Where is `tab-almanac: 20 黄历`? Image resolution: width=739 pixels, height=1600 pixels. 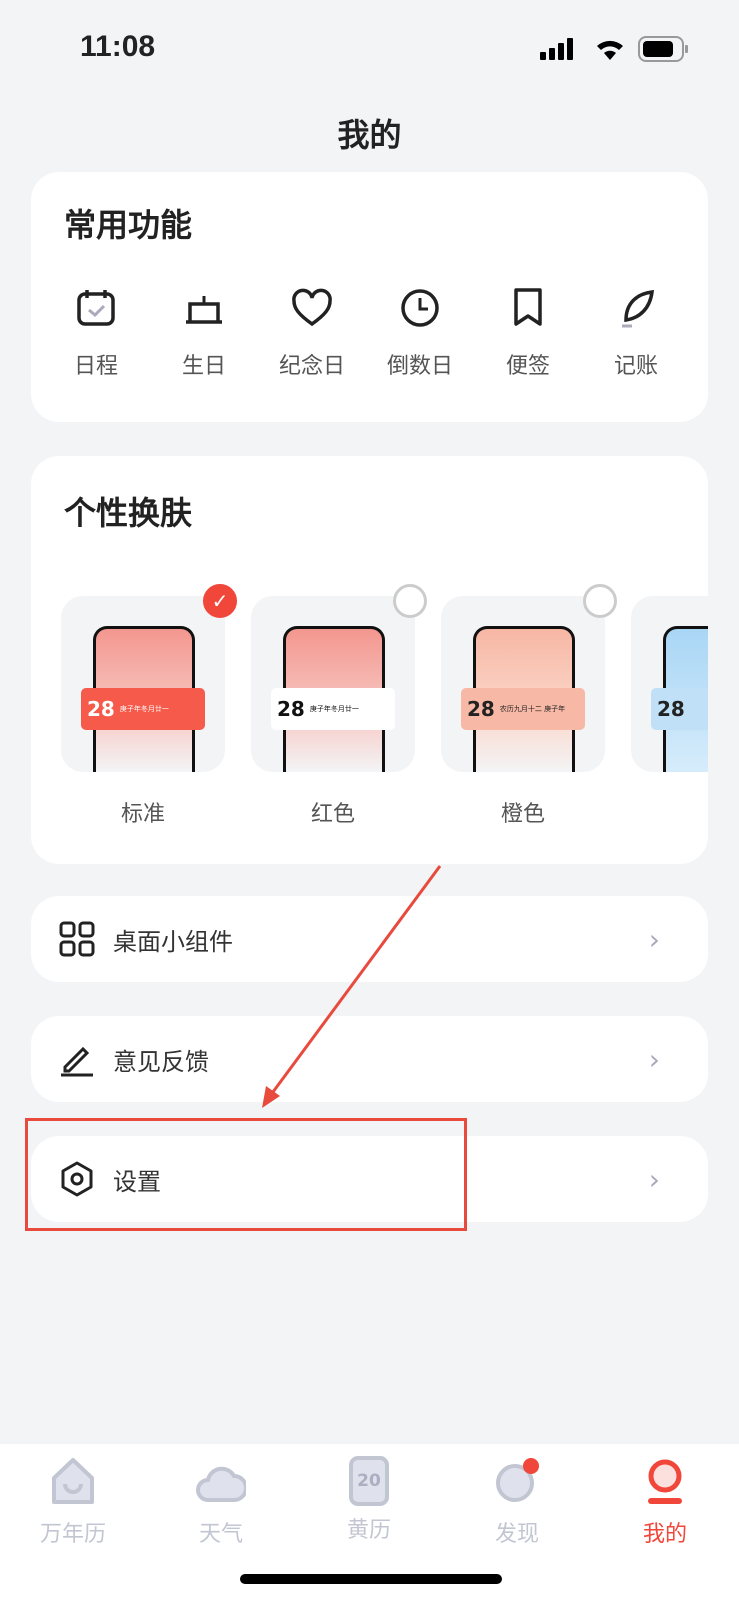 tab-almanac: 20 黄历 is located at coordinates (369, 1500).